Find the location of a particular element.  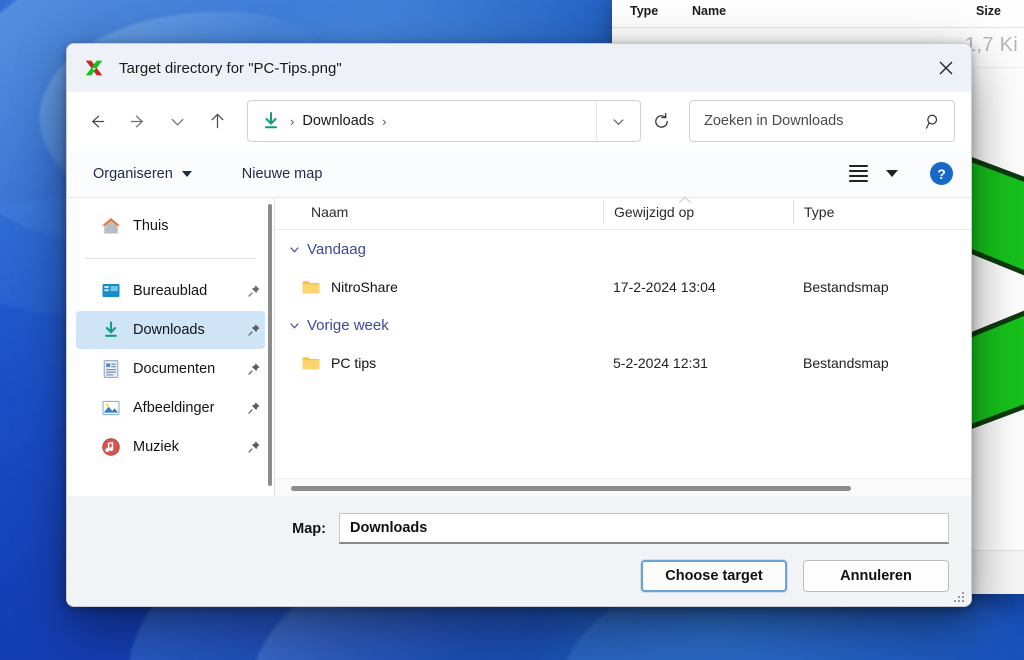

folder-name-value: Downloads is located at coordinates (389, 528).